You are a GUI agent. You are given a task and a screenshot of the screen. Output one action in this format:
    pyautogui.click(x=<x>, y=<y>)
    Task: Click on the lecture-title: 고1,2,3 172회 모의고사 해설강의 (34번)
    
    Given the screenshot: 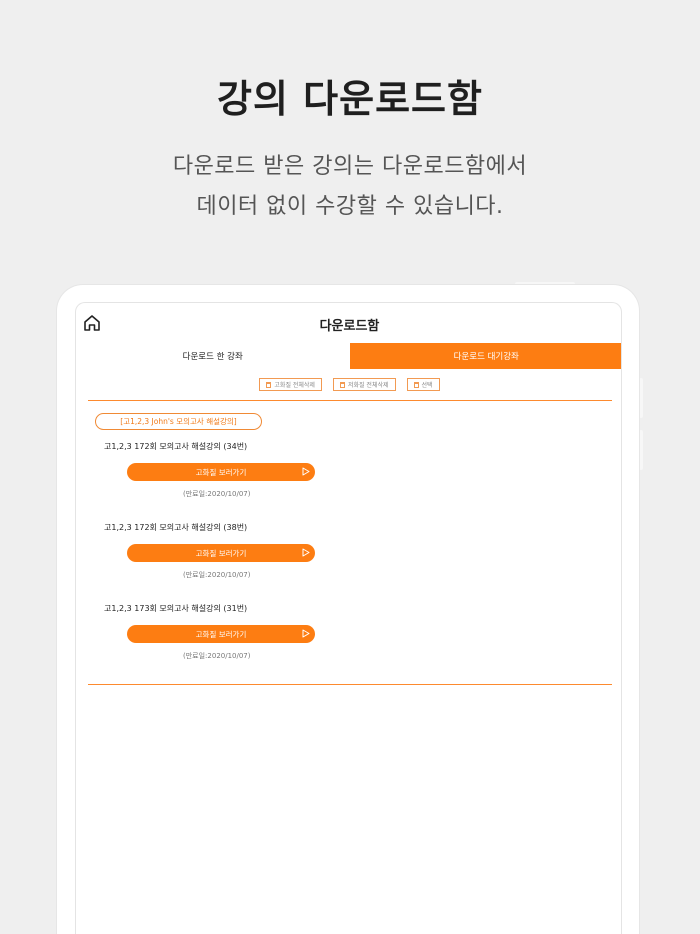 What is the action you would take?
    pyautogui.click(x=176, y=446)
    